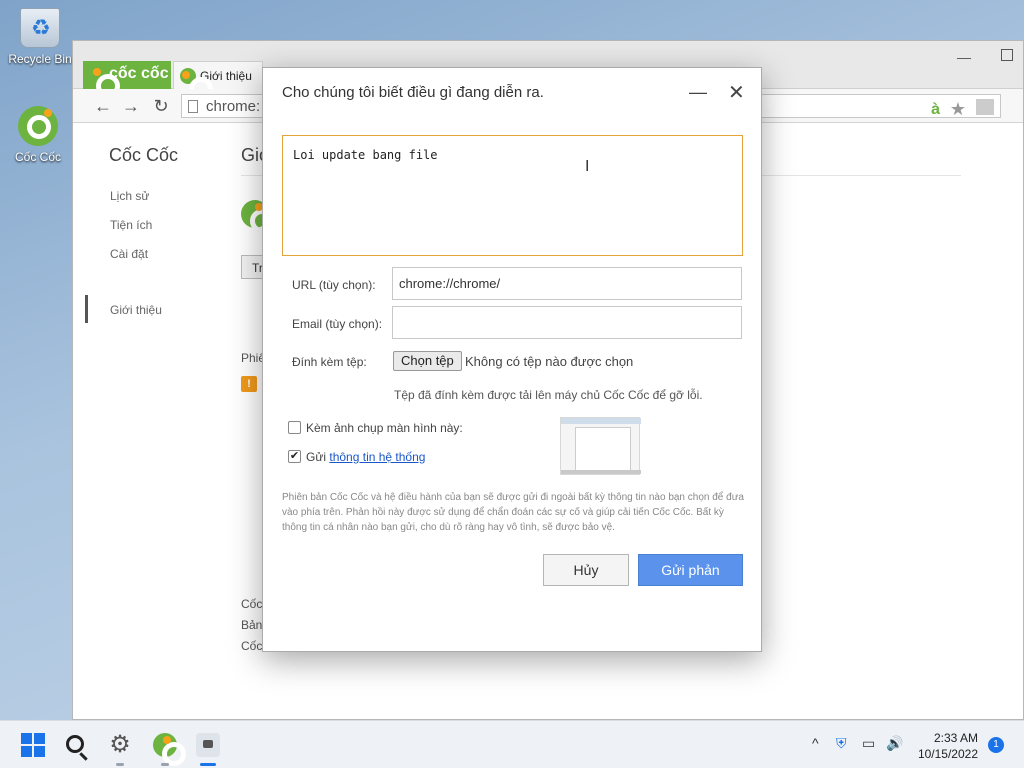 Image resolution: width=1024 pixels, height=768 pixels. I want to click on security-shield-icon: ⛨, so click(841, 743).